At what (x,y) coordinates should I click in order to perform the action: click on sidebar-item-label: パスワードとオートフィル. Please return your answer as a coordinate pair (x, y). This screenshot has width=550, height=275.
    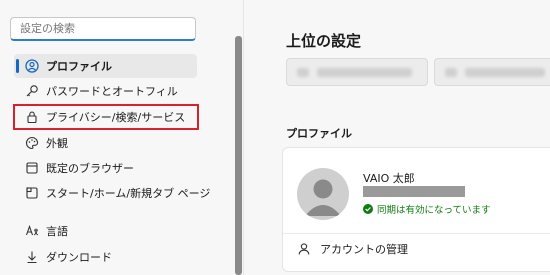
    Looking at the image, I should click on (112, 91).